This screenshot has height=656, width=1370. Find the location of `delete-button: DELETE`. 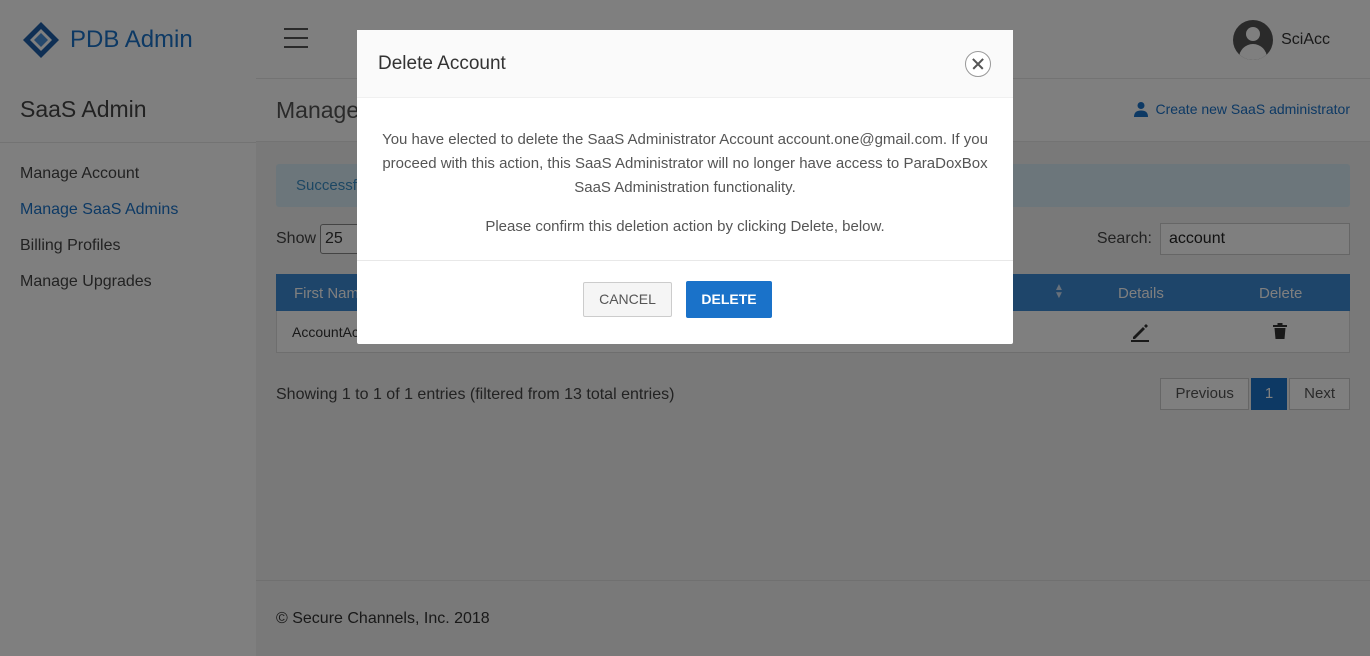

delete-button: DELETE is located at coordinates (729, 299).